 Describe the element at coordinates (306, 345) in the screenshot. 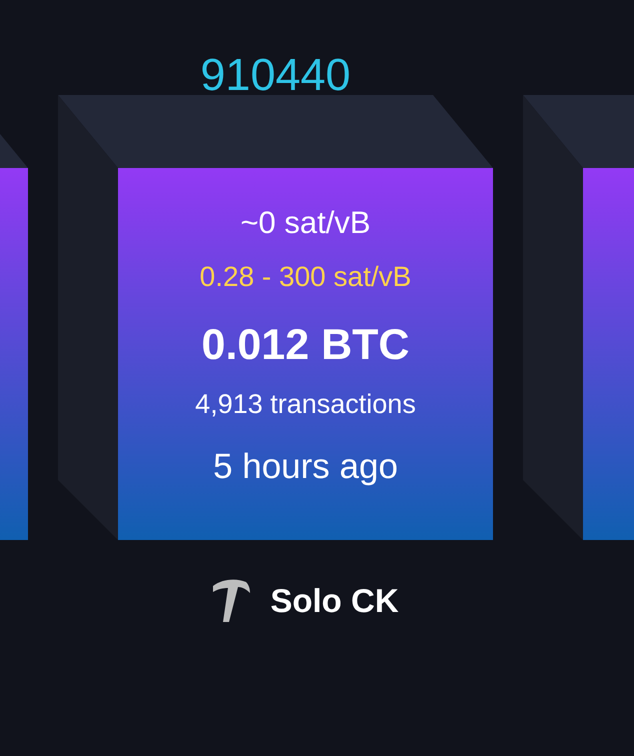

I see `total-fees: 0.012 BTC` at that location.